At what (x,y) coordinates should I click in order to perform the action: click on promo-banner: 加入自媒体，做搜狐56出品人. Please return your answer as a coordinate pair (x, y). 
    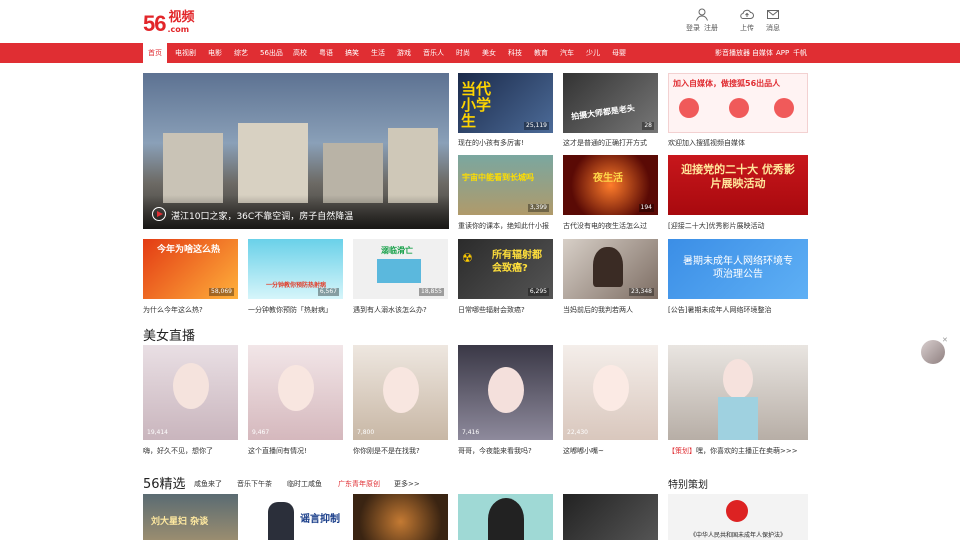
    Looking at the image, I should click on (738, 103).